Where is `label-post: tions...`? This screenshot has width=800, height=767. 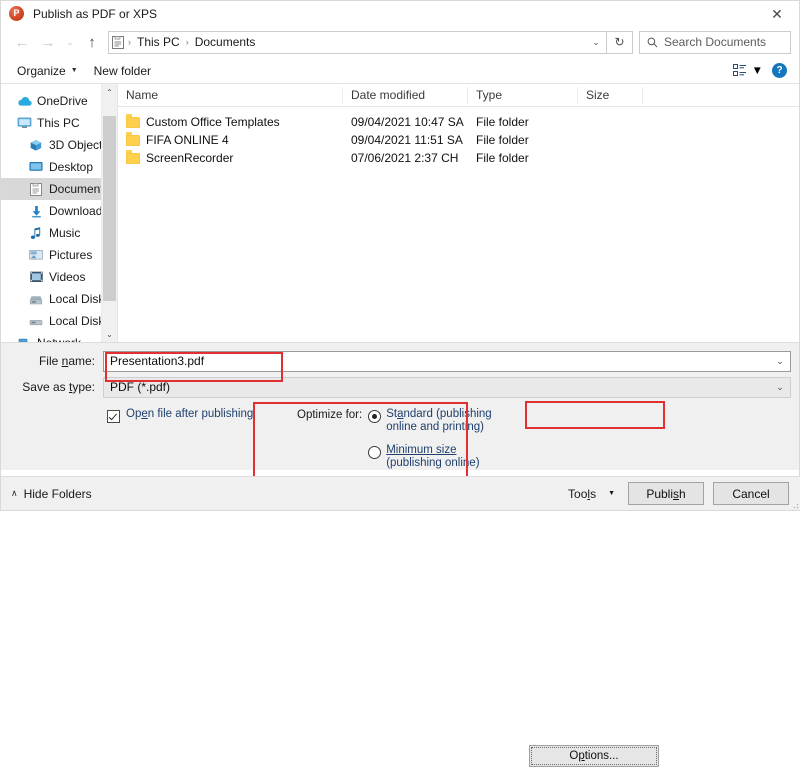 label-post: tions... is located at coordinates (601, 756).